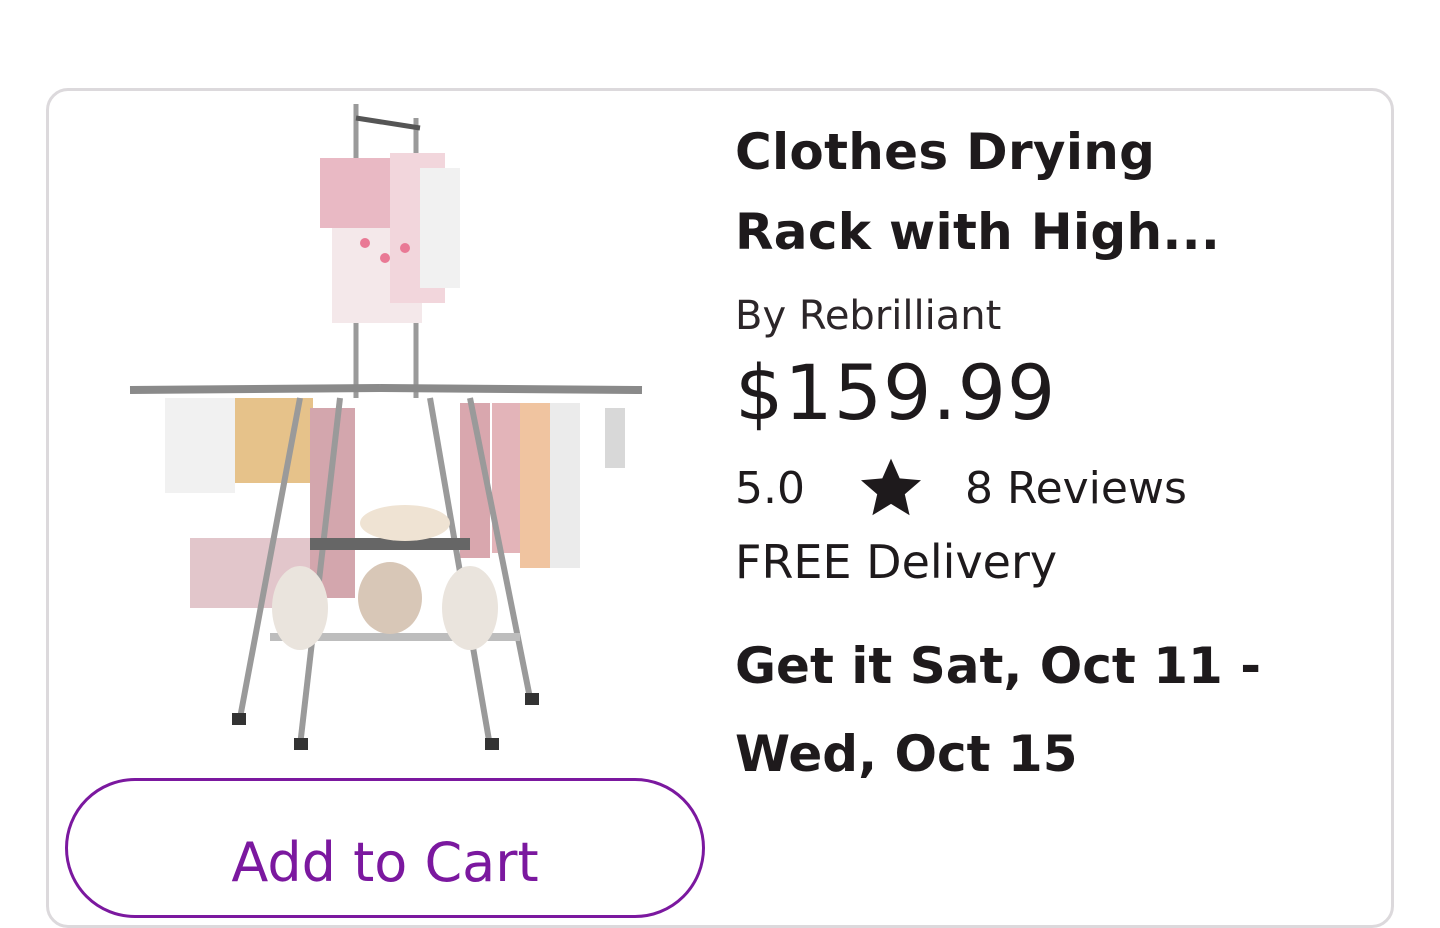  Describe the element at coordinates (1060, 316) in the screenshot. I see `product-brand: By Rebrilliant` at that location.